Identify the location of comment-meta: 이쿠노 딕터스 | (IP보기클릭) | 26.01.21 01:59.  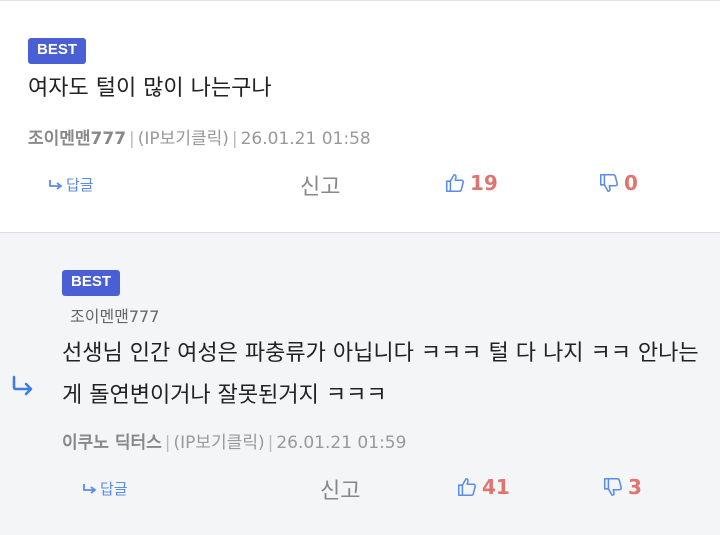
(234, 443).